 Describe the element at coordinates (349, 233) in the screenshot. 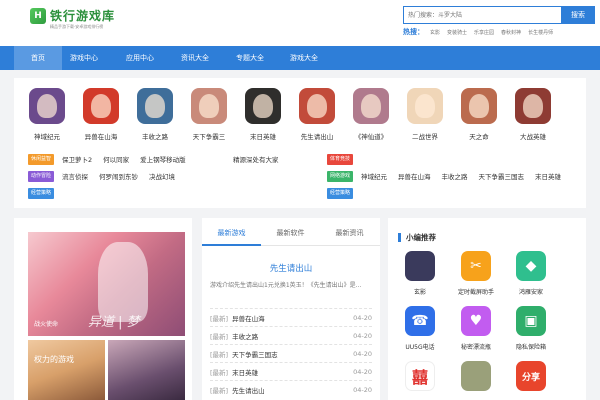

I see `tab-latest-news: 最新资讯` at that location.